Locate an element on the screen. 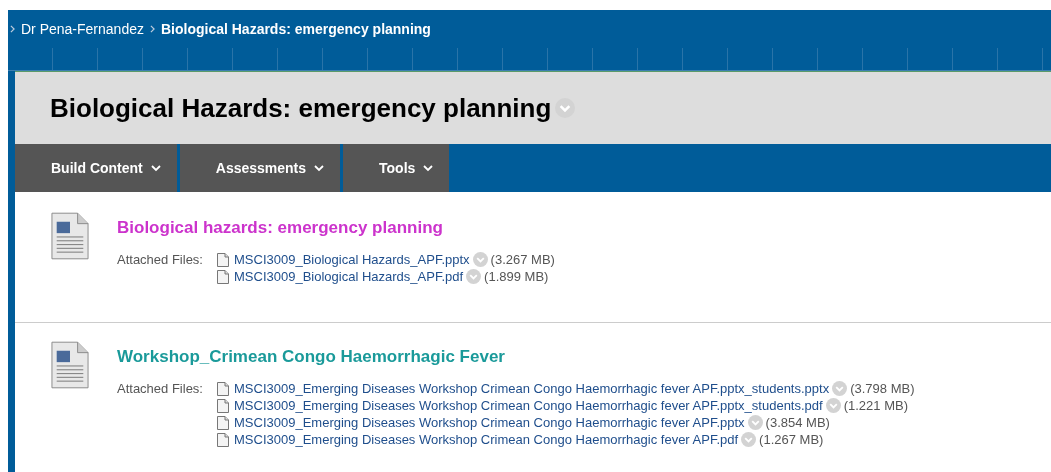 The height and width of the screenshot is (472, 1051). file-link: MSCI3009_Emerging Diseases Workshop Crimean Congo Haemorrhagic fever APF.pptx is located at coordinates (489, 422).